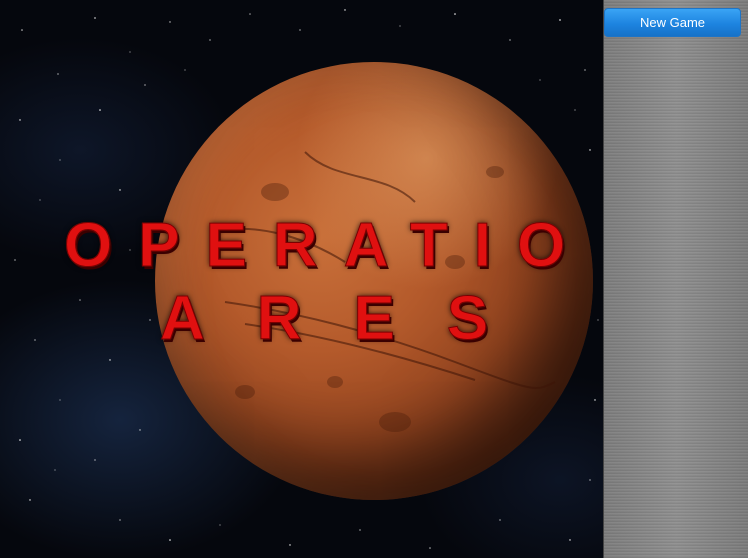 The width and height of the screenshot is (748, 558). I want to click on new-game-button: New Game, so click(672, 22).